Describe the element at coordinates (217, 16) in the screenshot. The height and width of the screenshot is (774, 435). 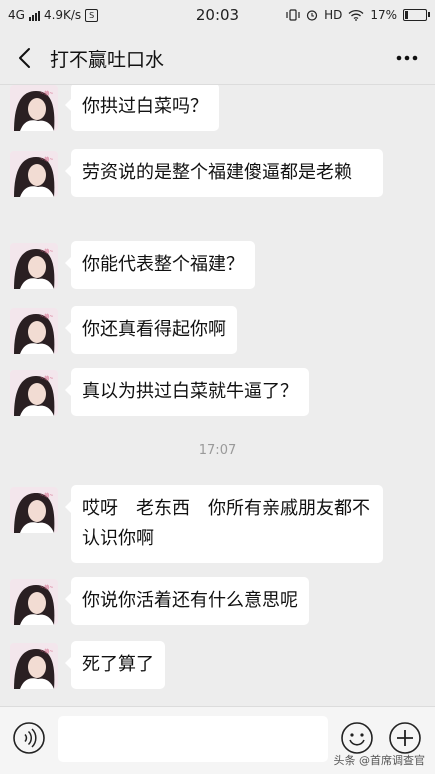
I see `status-bar: 4G 4.9K/s S 20:03 HD 17%` at that location.